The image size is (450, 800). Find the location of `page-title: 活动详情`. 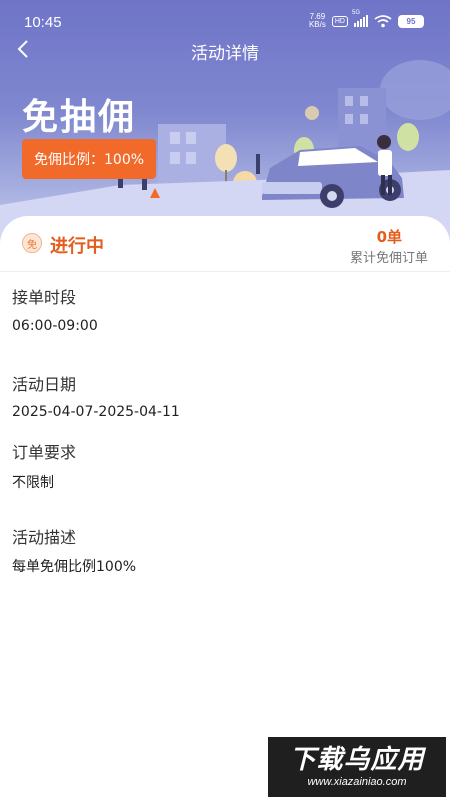

page-title: 活动详情 is located at coordinates (225, 54).